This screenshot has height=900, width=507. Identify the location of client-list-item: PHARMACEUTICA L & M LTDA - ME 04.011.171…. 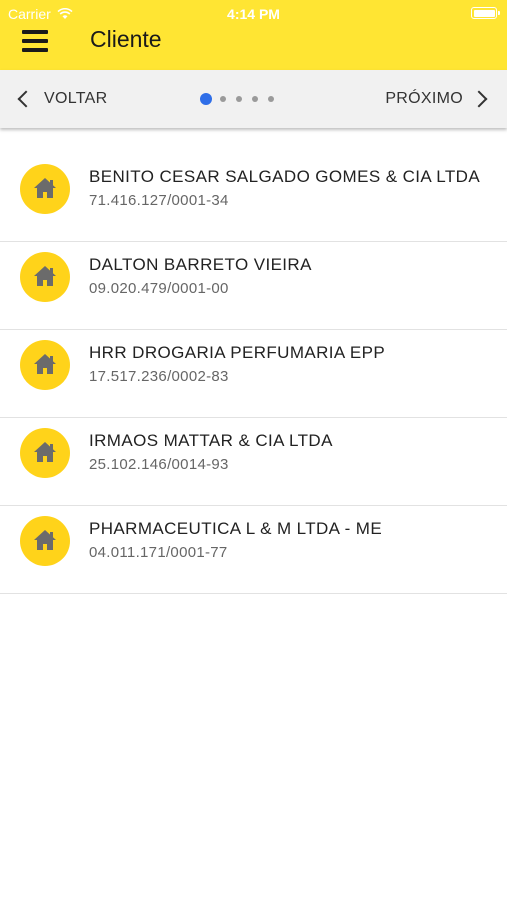
(253, 550).